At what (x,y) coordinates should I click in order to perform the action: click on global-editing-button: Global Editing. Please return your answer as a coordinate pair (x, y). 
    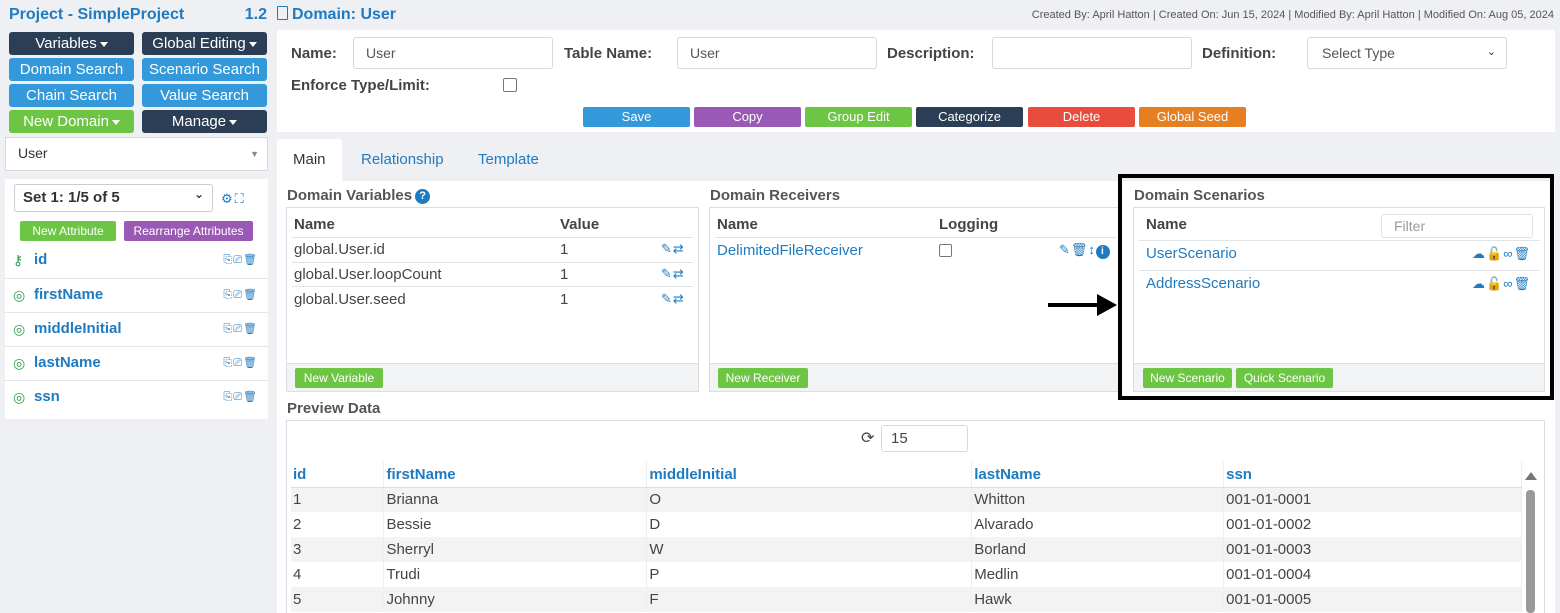
    Looking at the image, I should click on (204, 43).